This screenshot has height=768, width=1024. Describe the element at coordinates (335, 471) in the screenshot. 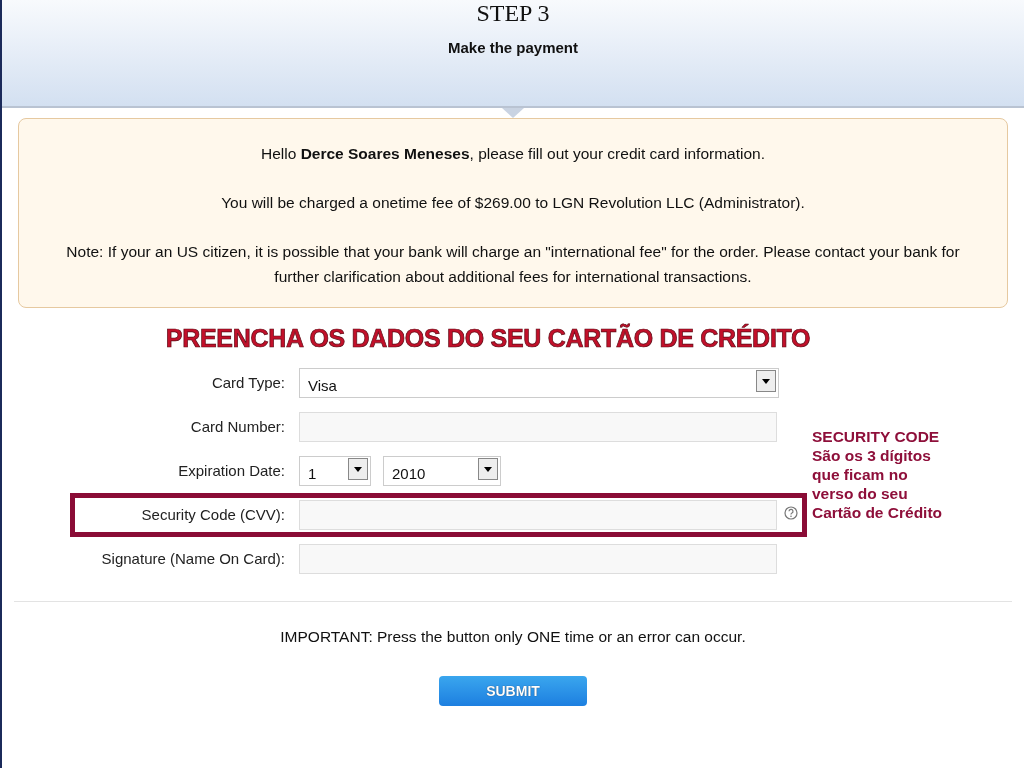

I see `month-select: 1` at that location.